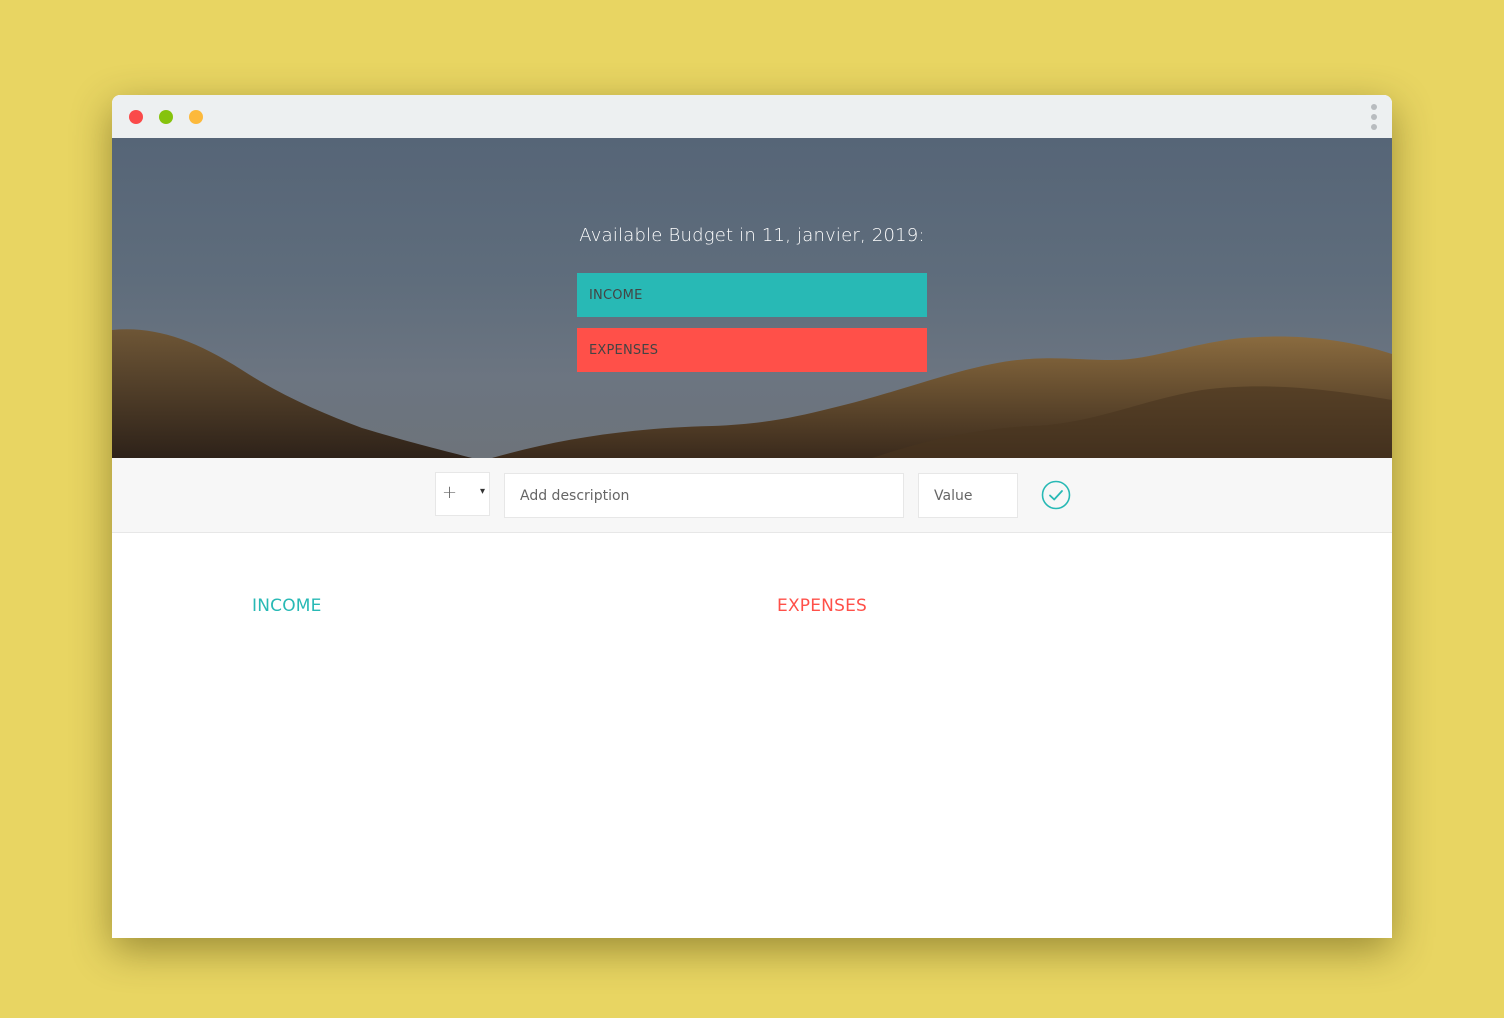 The image size is (1504, 1018). What do you see at coordinates (822, 606) in the screenshot?
I see `expenses-list-title: EXPENSES` at bounding box center [822, 606].